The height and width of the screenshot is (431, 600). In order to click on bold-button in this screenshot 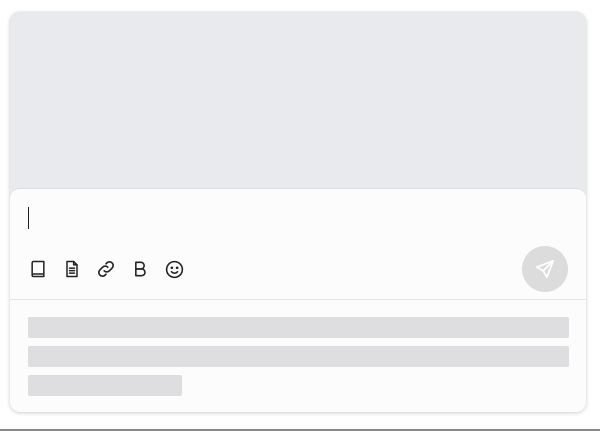, I will do `click(140, 269)`.